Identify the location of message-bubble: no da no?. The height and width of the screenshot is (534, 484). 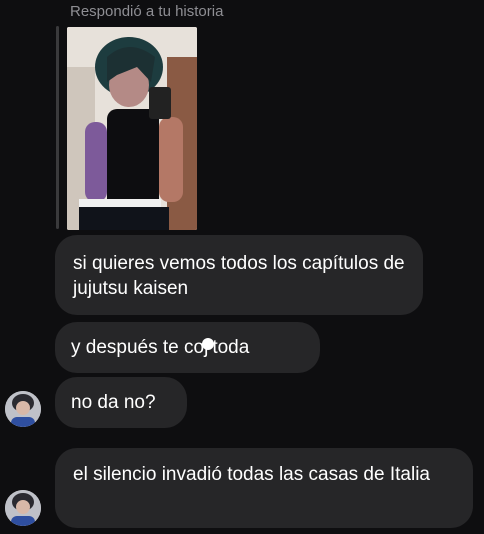
(121, 402).